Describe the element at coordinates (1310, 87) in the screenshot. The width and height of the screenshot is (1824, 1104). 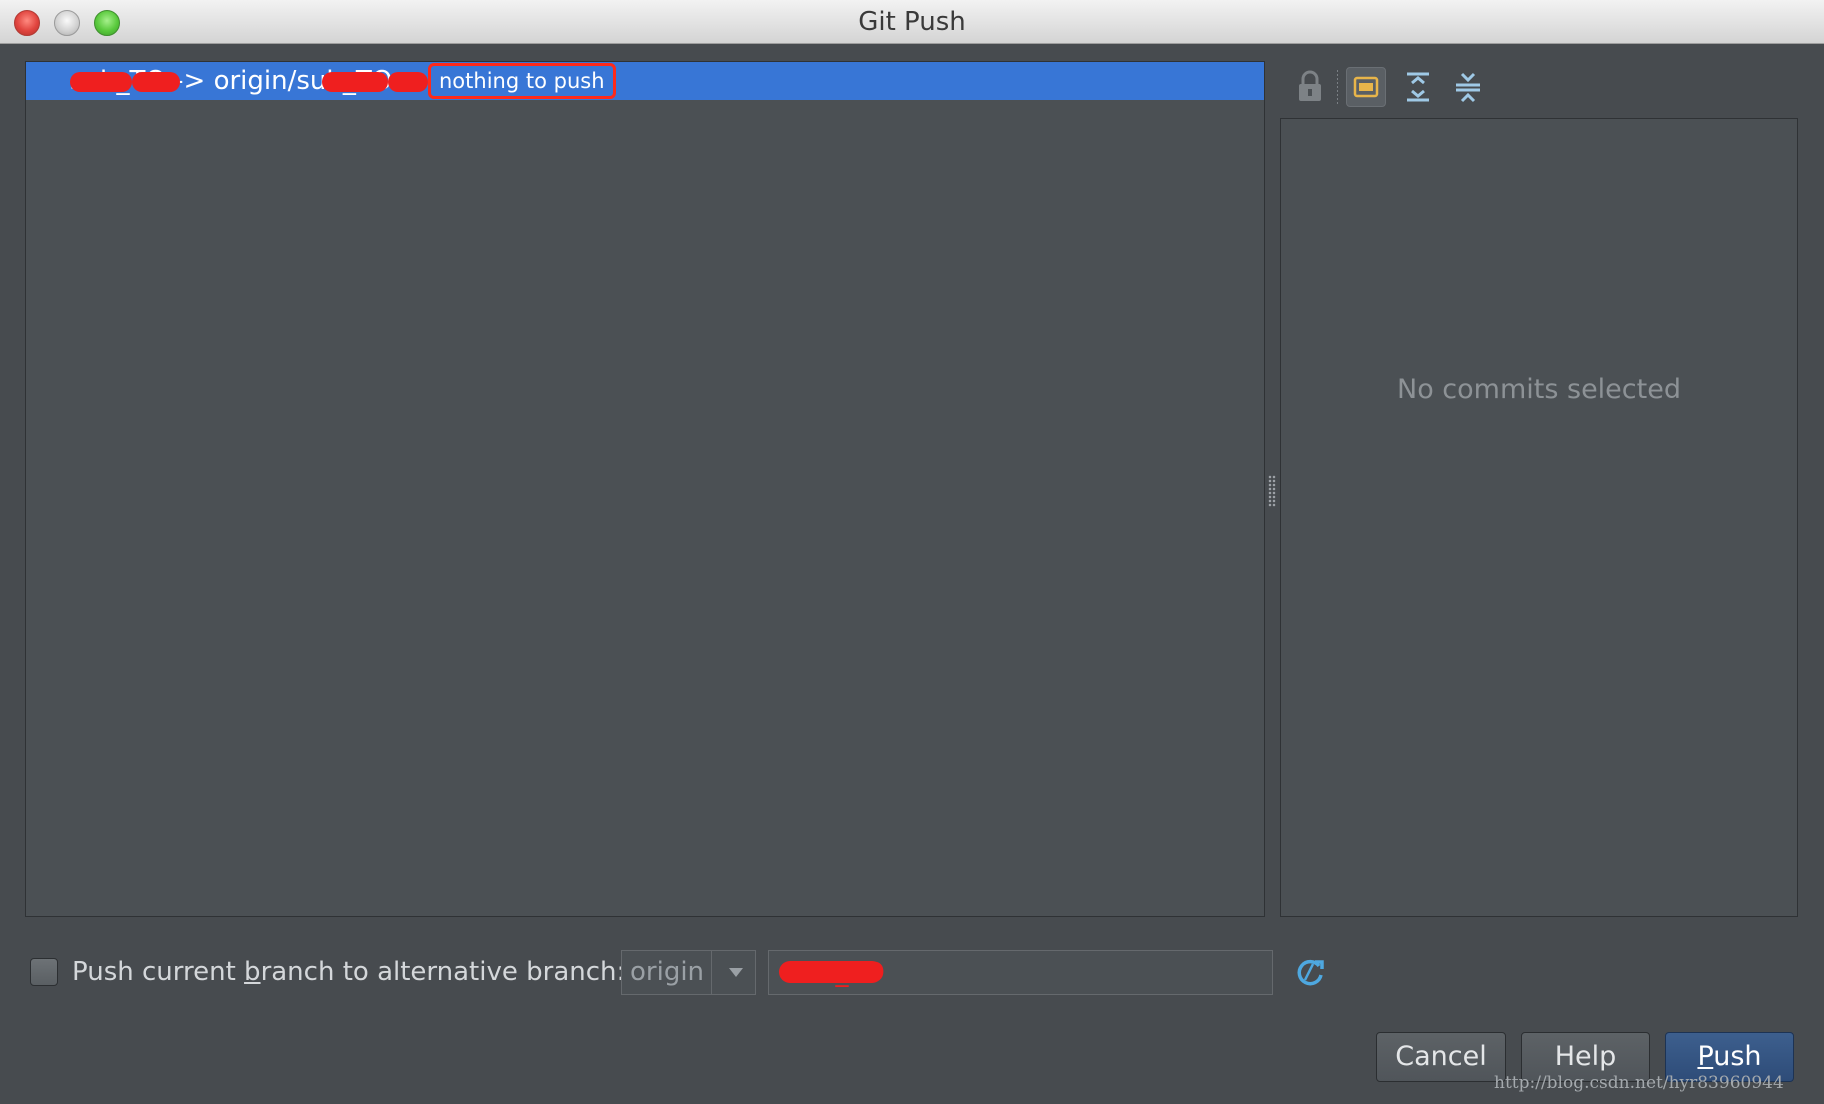
I see `lock-icon` at that location.